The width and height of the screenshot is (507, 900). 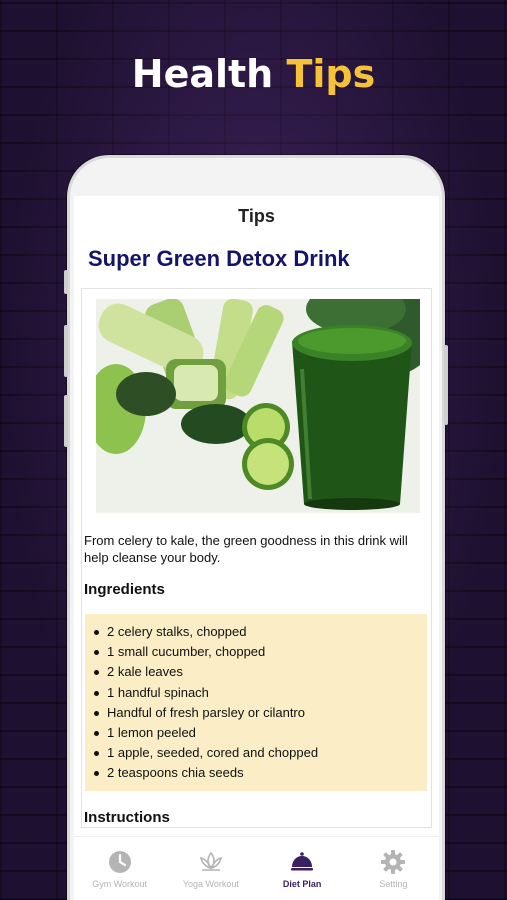 I want to click on nav-item-gym-workout: Gym Workout, so click(x=119, y=868).